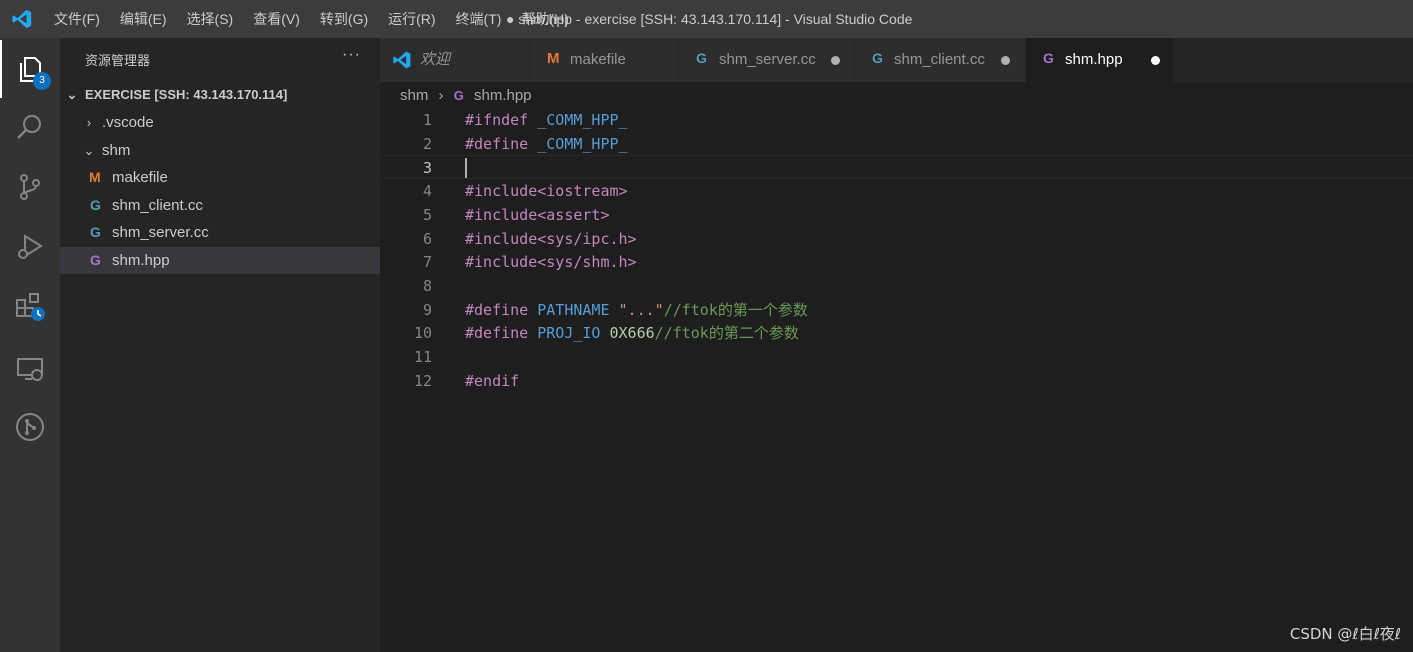 Image resolution: width=1413 pixels, height=652 pixels. I want to click on workspace-root: ⌄ EXERCISE [SSH: 43.143.170.114], so click(220, 94).